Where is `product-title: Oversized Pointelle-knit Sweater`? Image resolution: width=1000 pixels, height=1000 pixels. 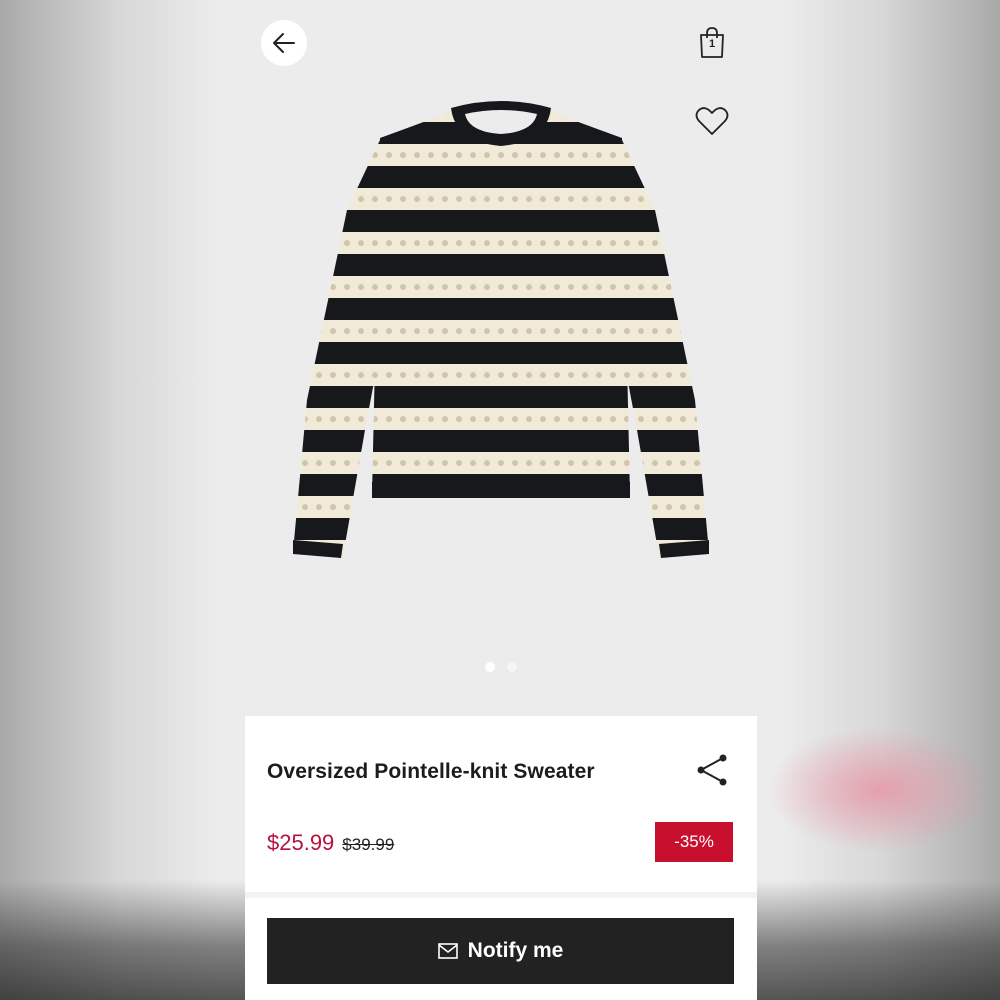
product-title: Oversized Pointelle-knit Sweater is located at coordinates (431, 771).